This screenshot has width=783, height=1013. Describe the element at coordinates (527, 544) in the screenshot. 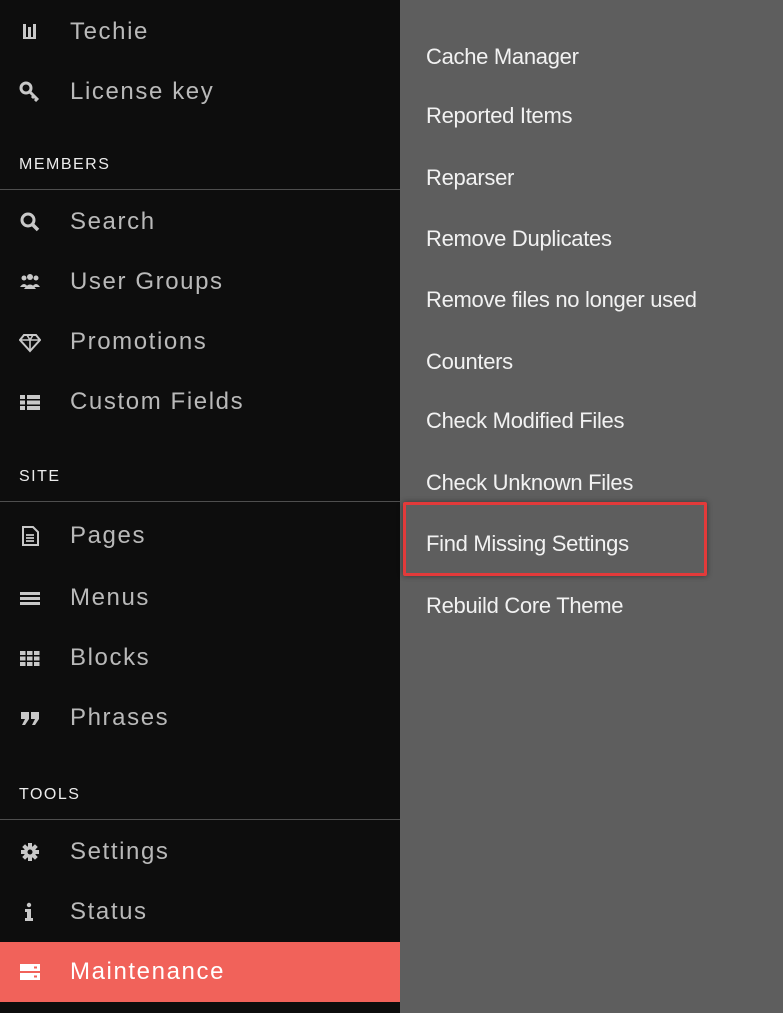

I see `submenu-item-find-missing-settings: Find Missing Settings` at that location.